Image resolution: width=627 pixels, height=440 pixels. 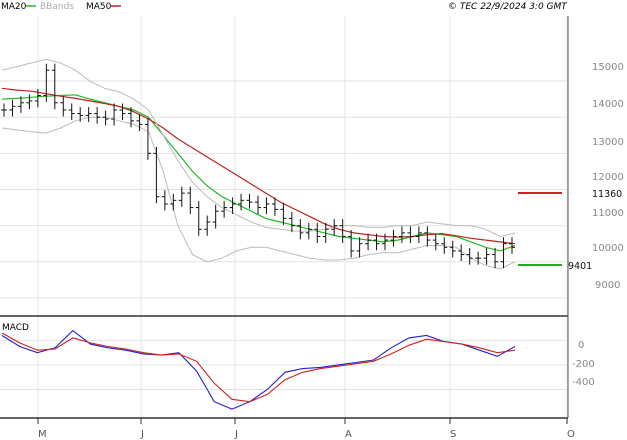 I want to click on x-tick-oct: O, so click(x=571, y=434).